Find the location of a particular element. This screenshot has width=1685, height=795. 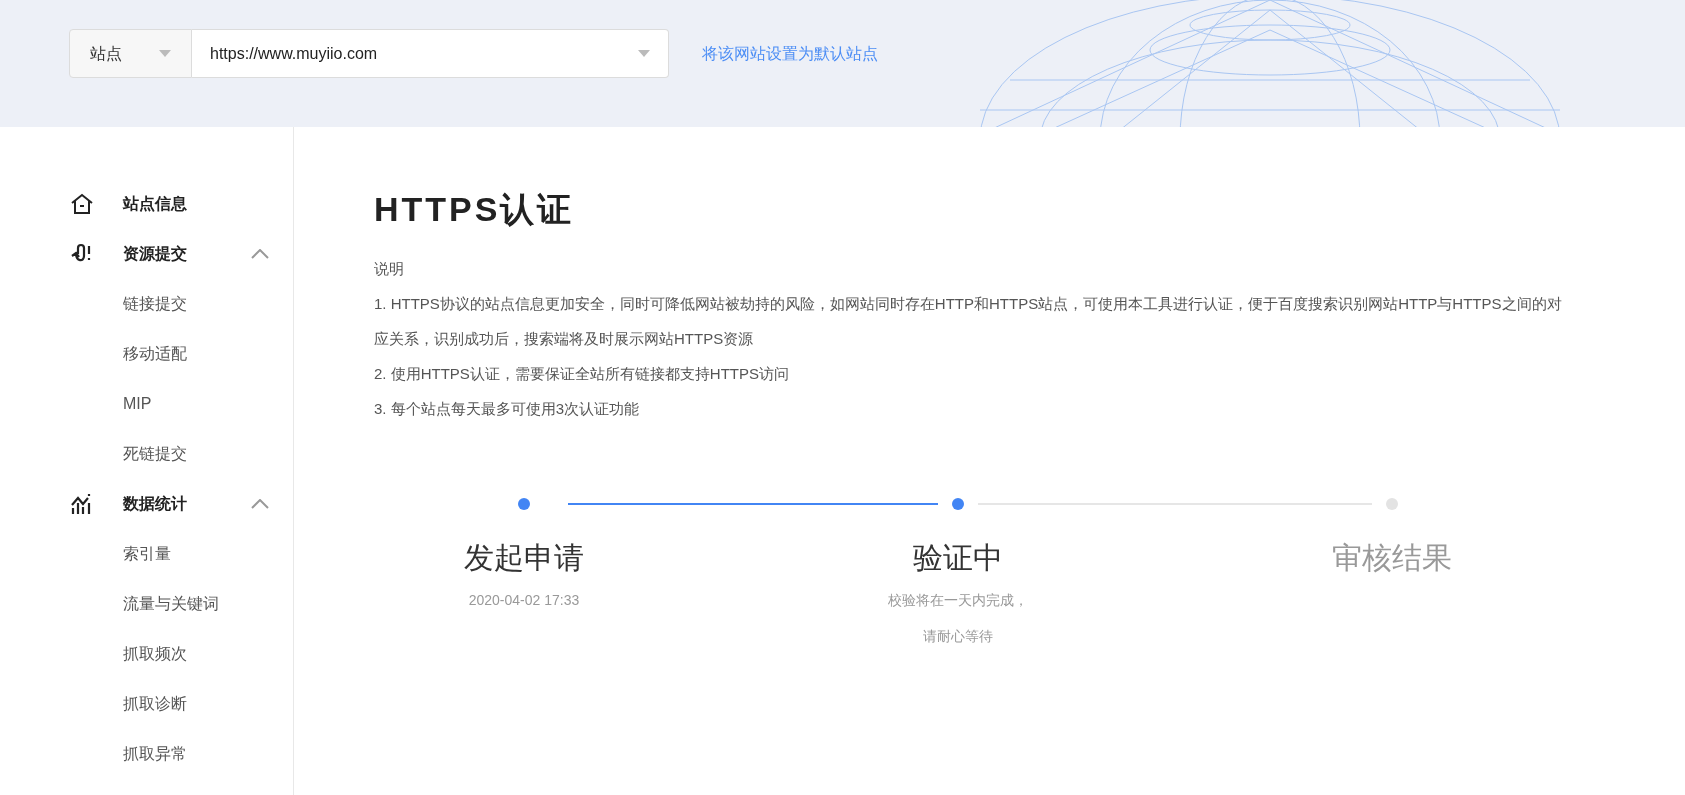

home-icon is located at coordinates (82, 204).